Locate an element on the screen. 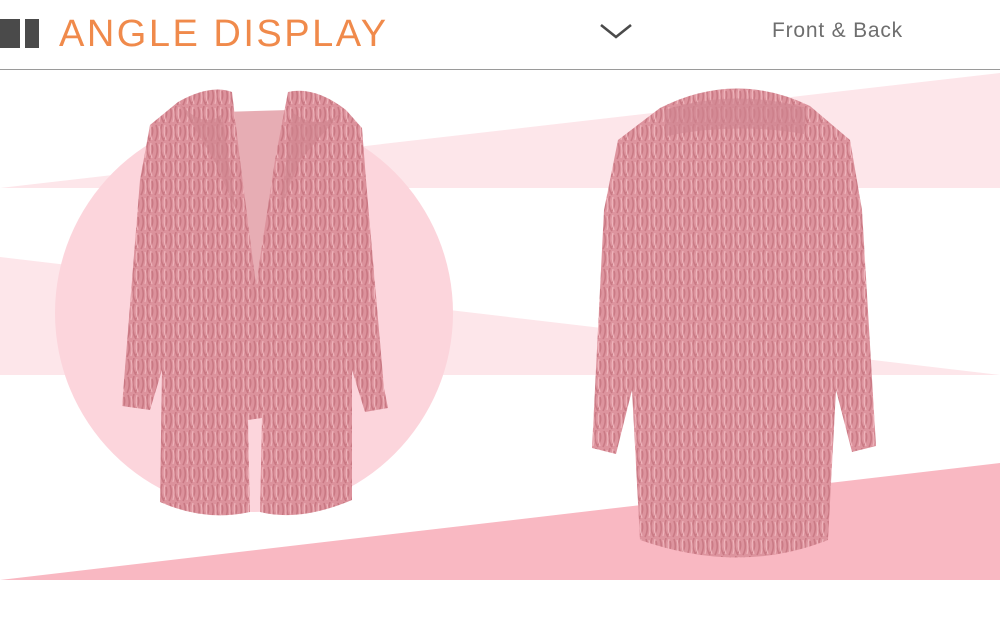 This screenshot has height=628, width=1000. section-title: ANGLE DISPLAY is located at coordinates (224, 34).